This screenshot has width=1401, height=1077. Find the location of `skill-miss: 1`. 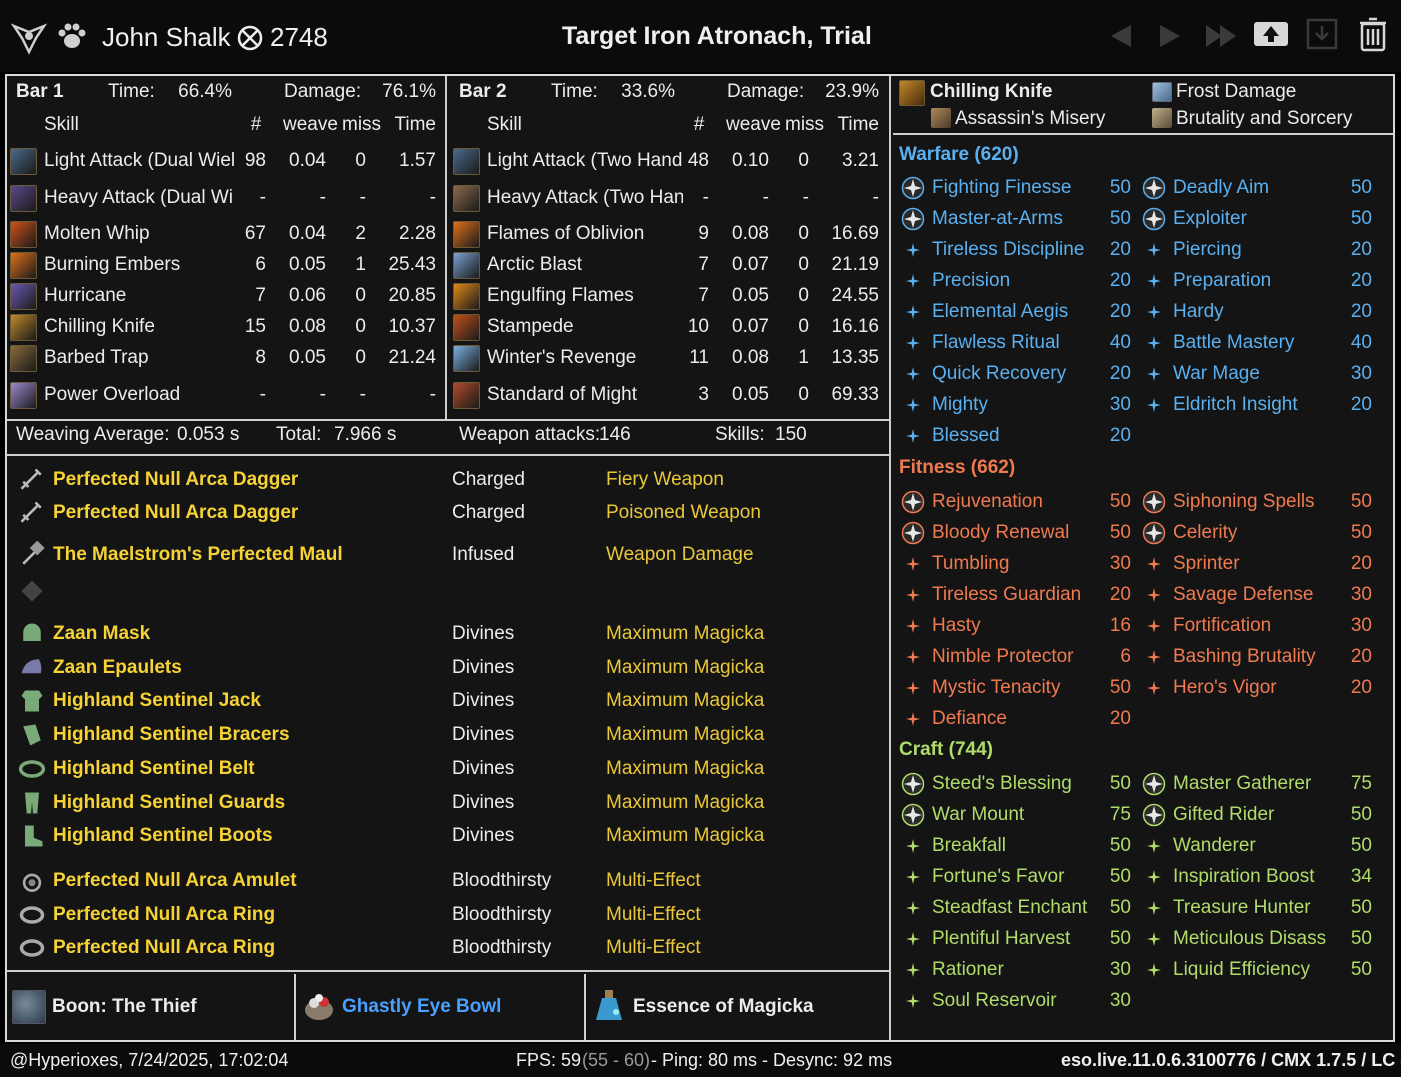

skill-miss: 1 is located at coordinates (360, 264).